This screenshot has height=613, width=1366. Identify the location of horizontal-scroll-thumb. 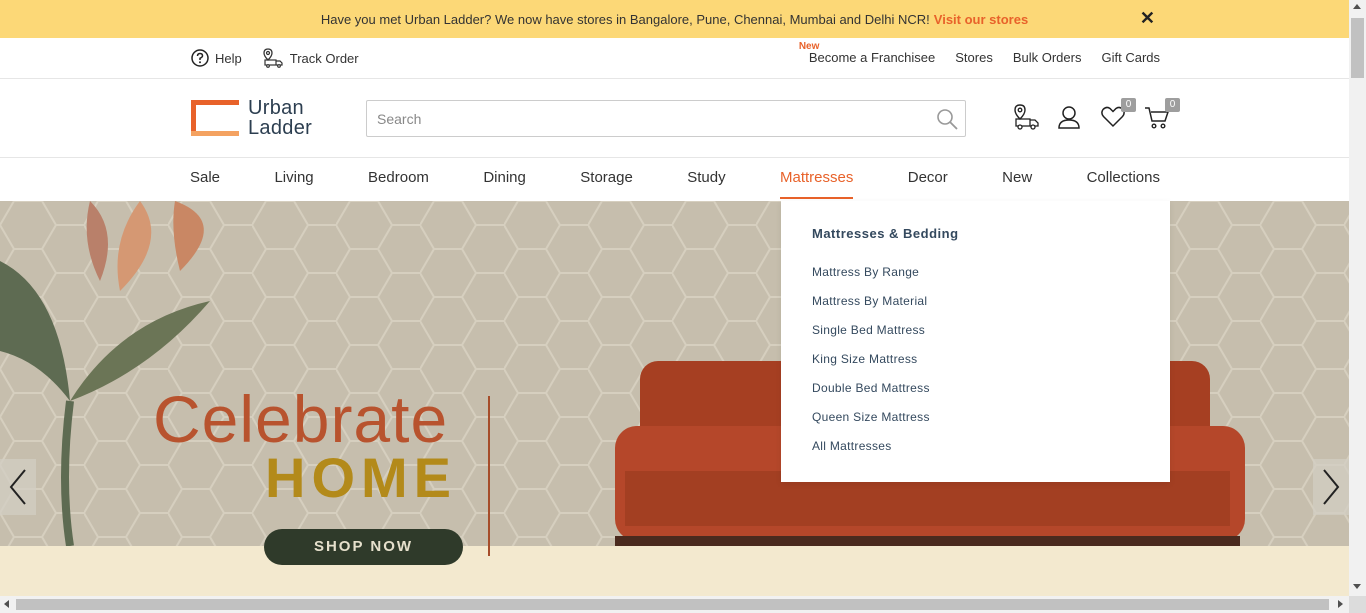
(672, 604).